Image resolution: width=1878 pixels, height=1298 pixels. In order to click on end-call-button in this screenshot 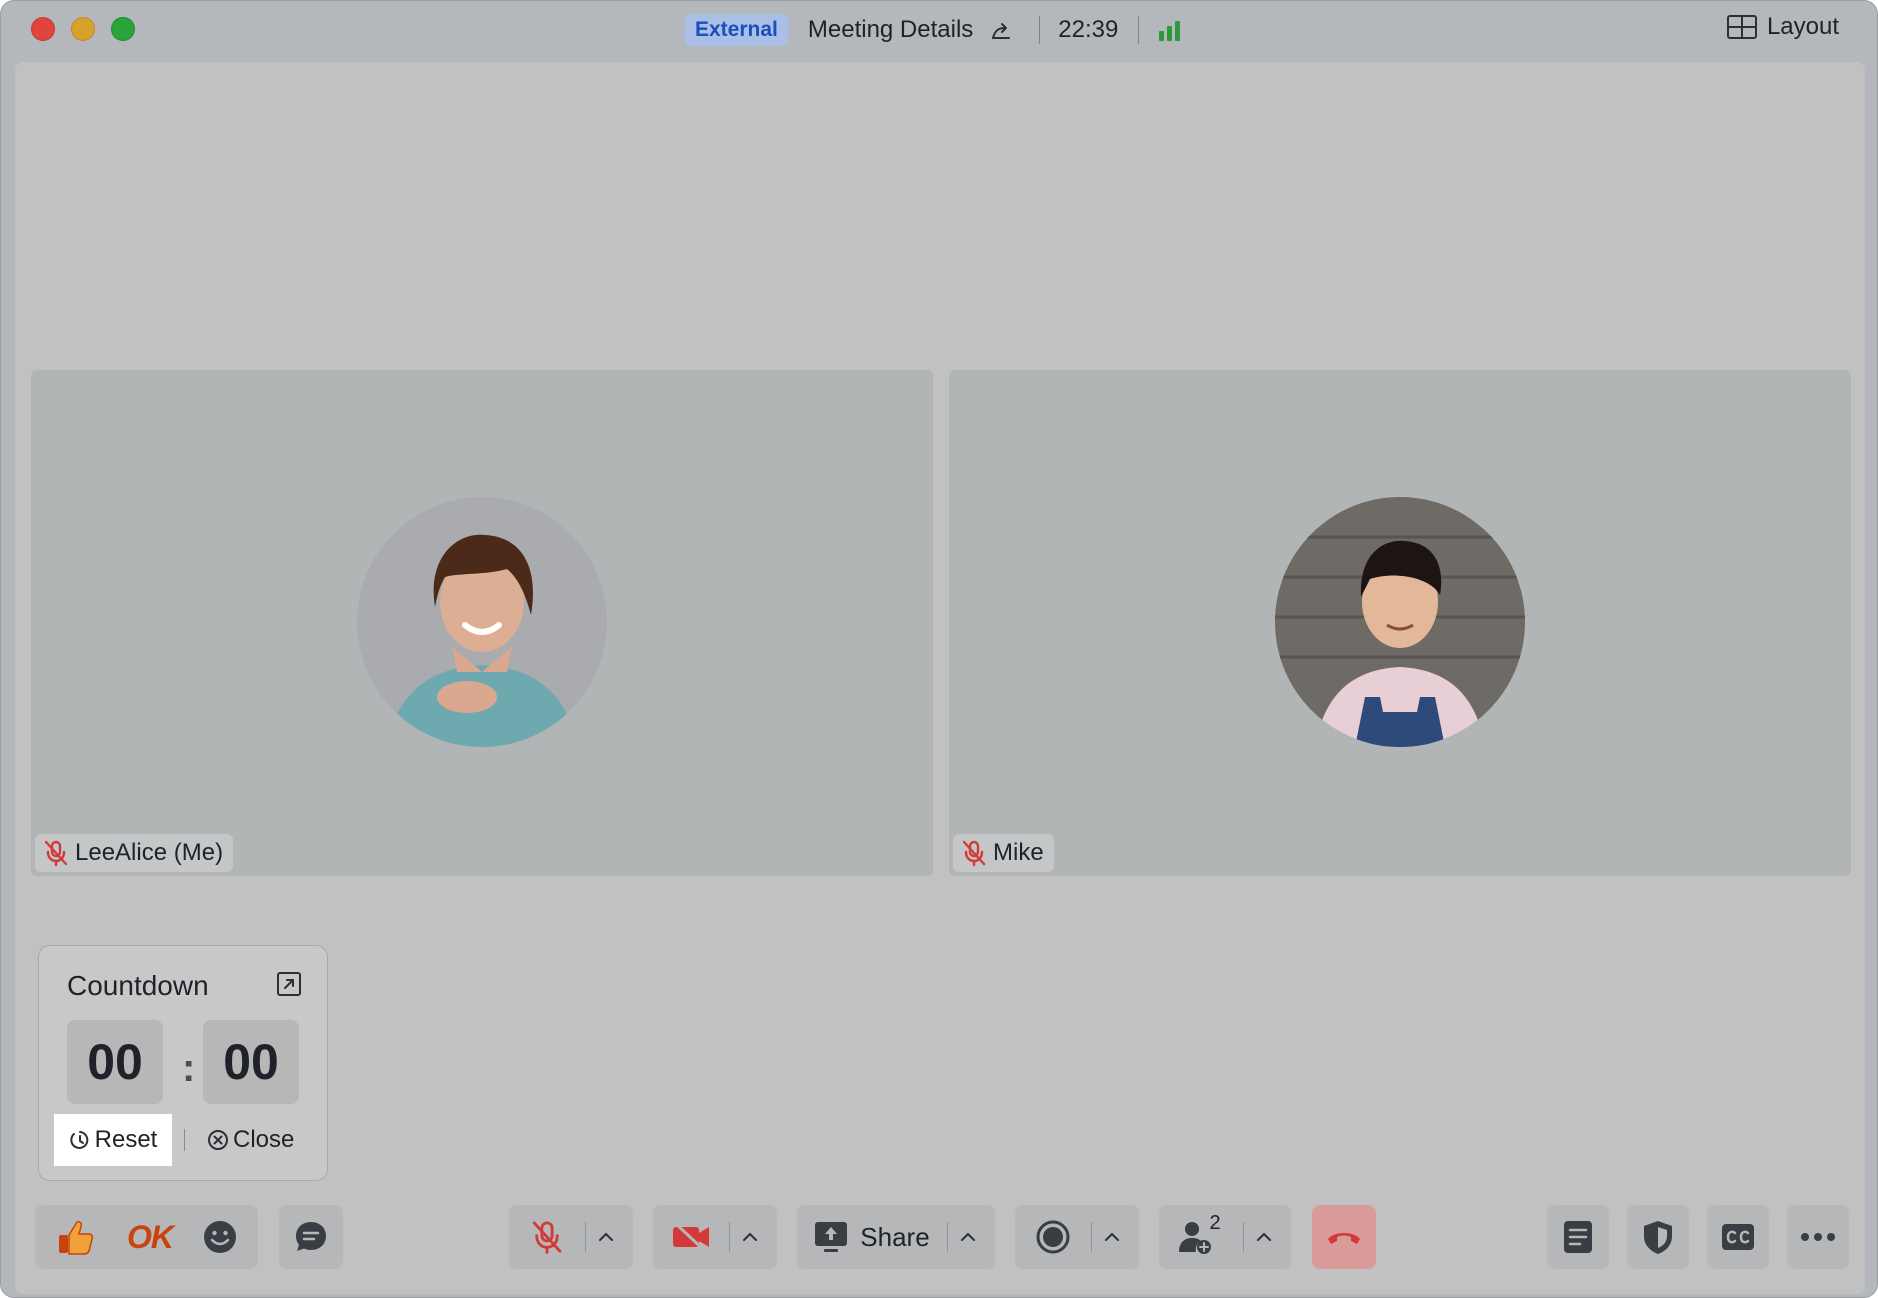, I will do `click(1344, 1237)`.